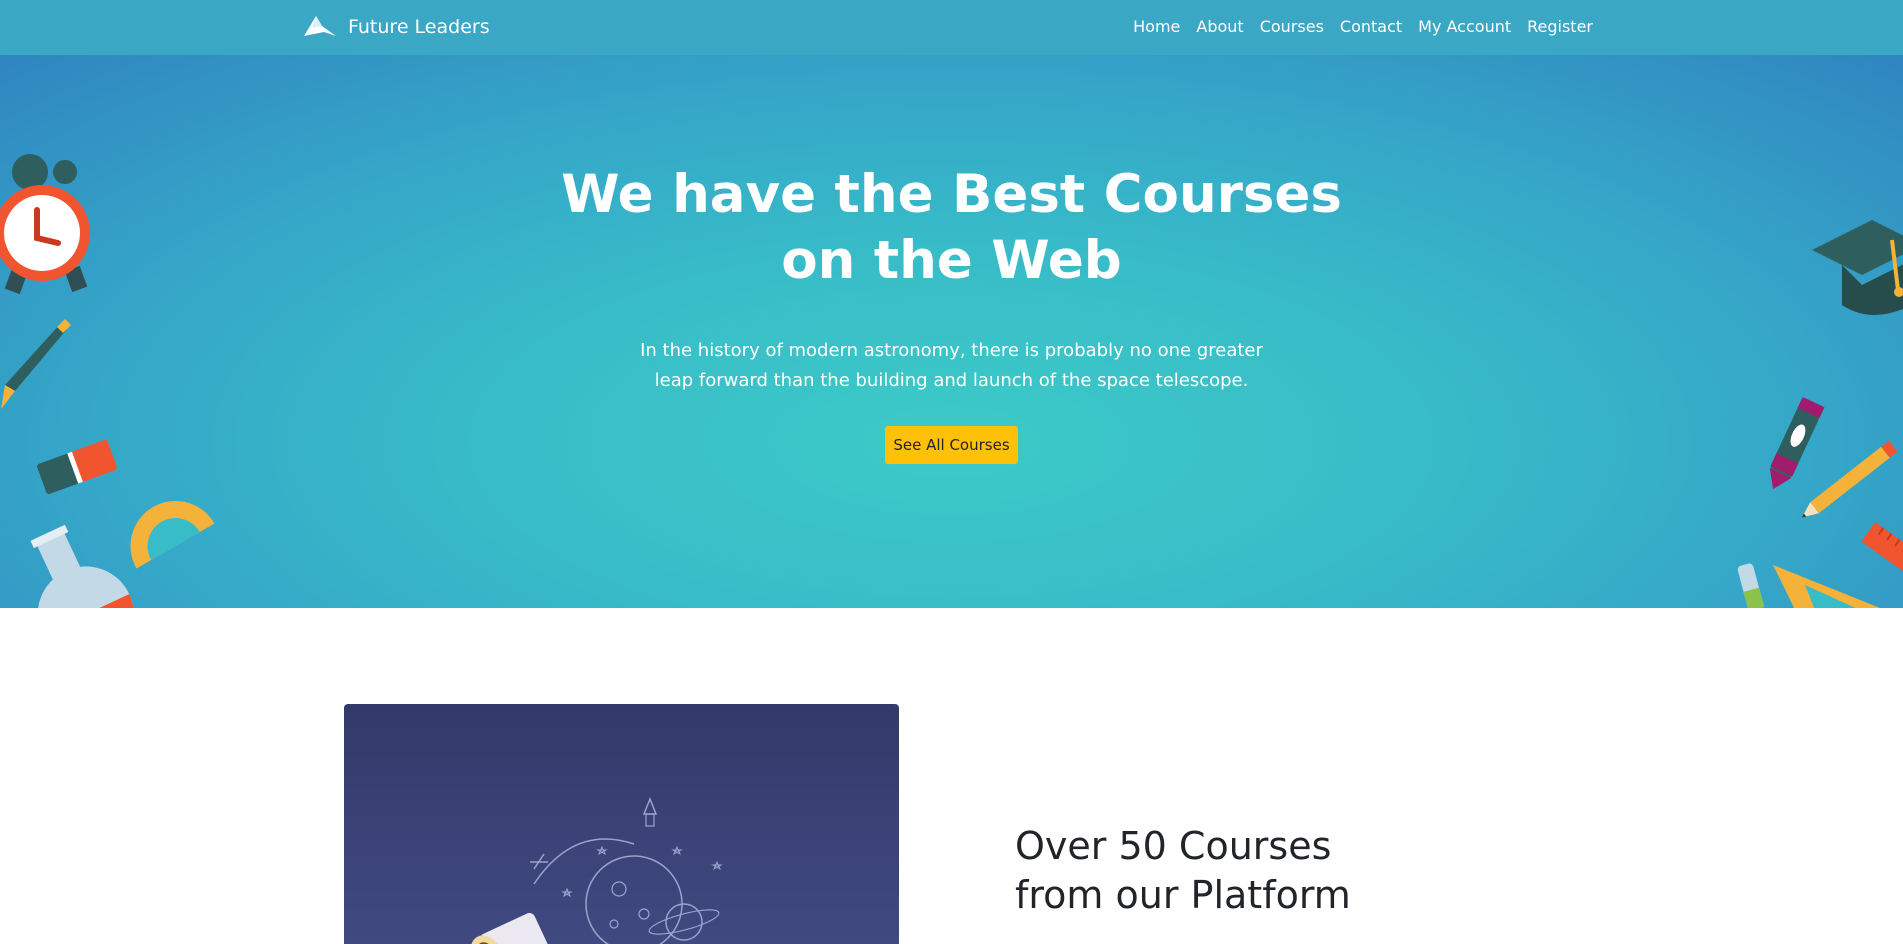 The height and width of the screenshot is (944, 1903). What do you see at coordinates (419, 27) in the screenshot?
I see `brand-name: Future Leaders` at bounding box center [419, 27].